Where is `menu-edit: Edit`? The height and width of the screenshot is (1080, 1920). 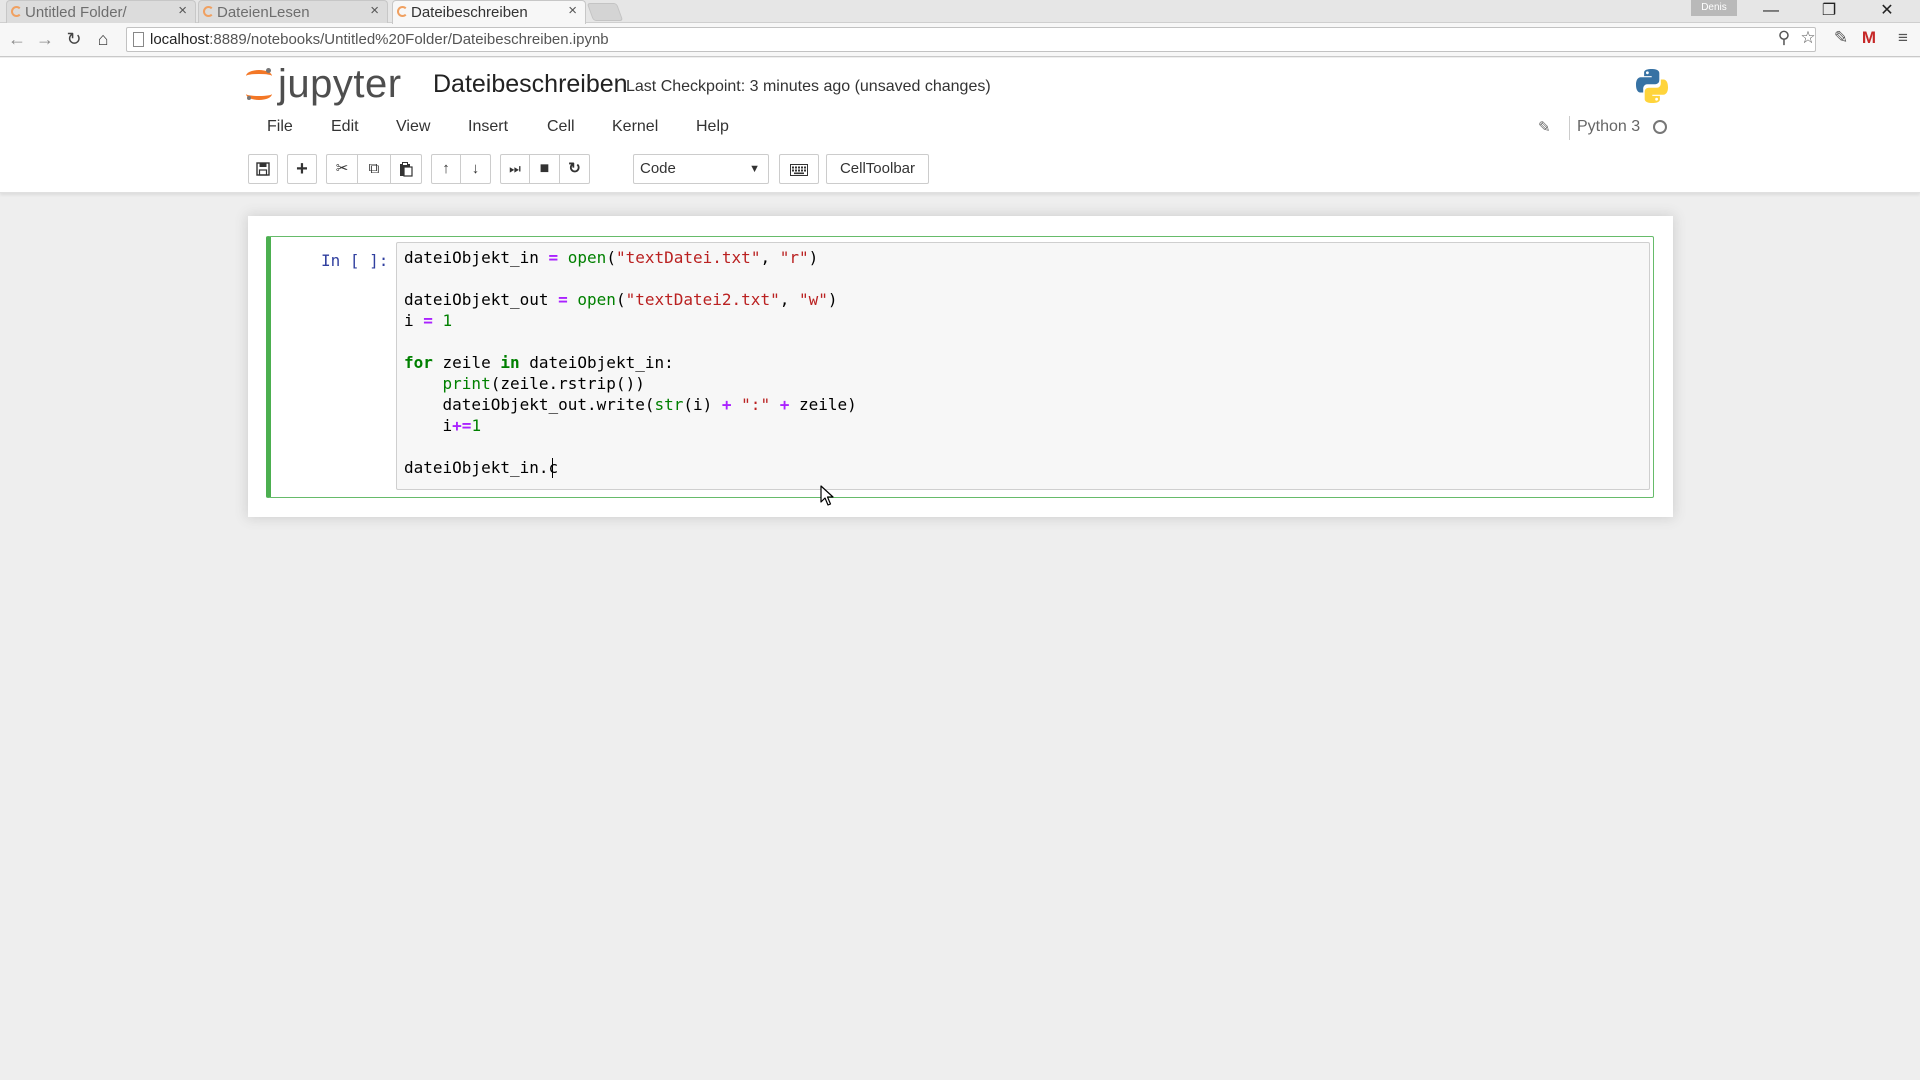
menu-edit: Edit is located at coordinates (345, 127).